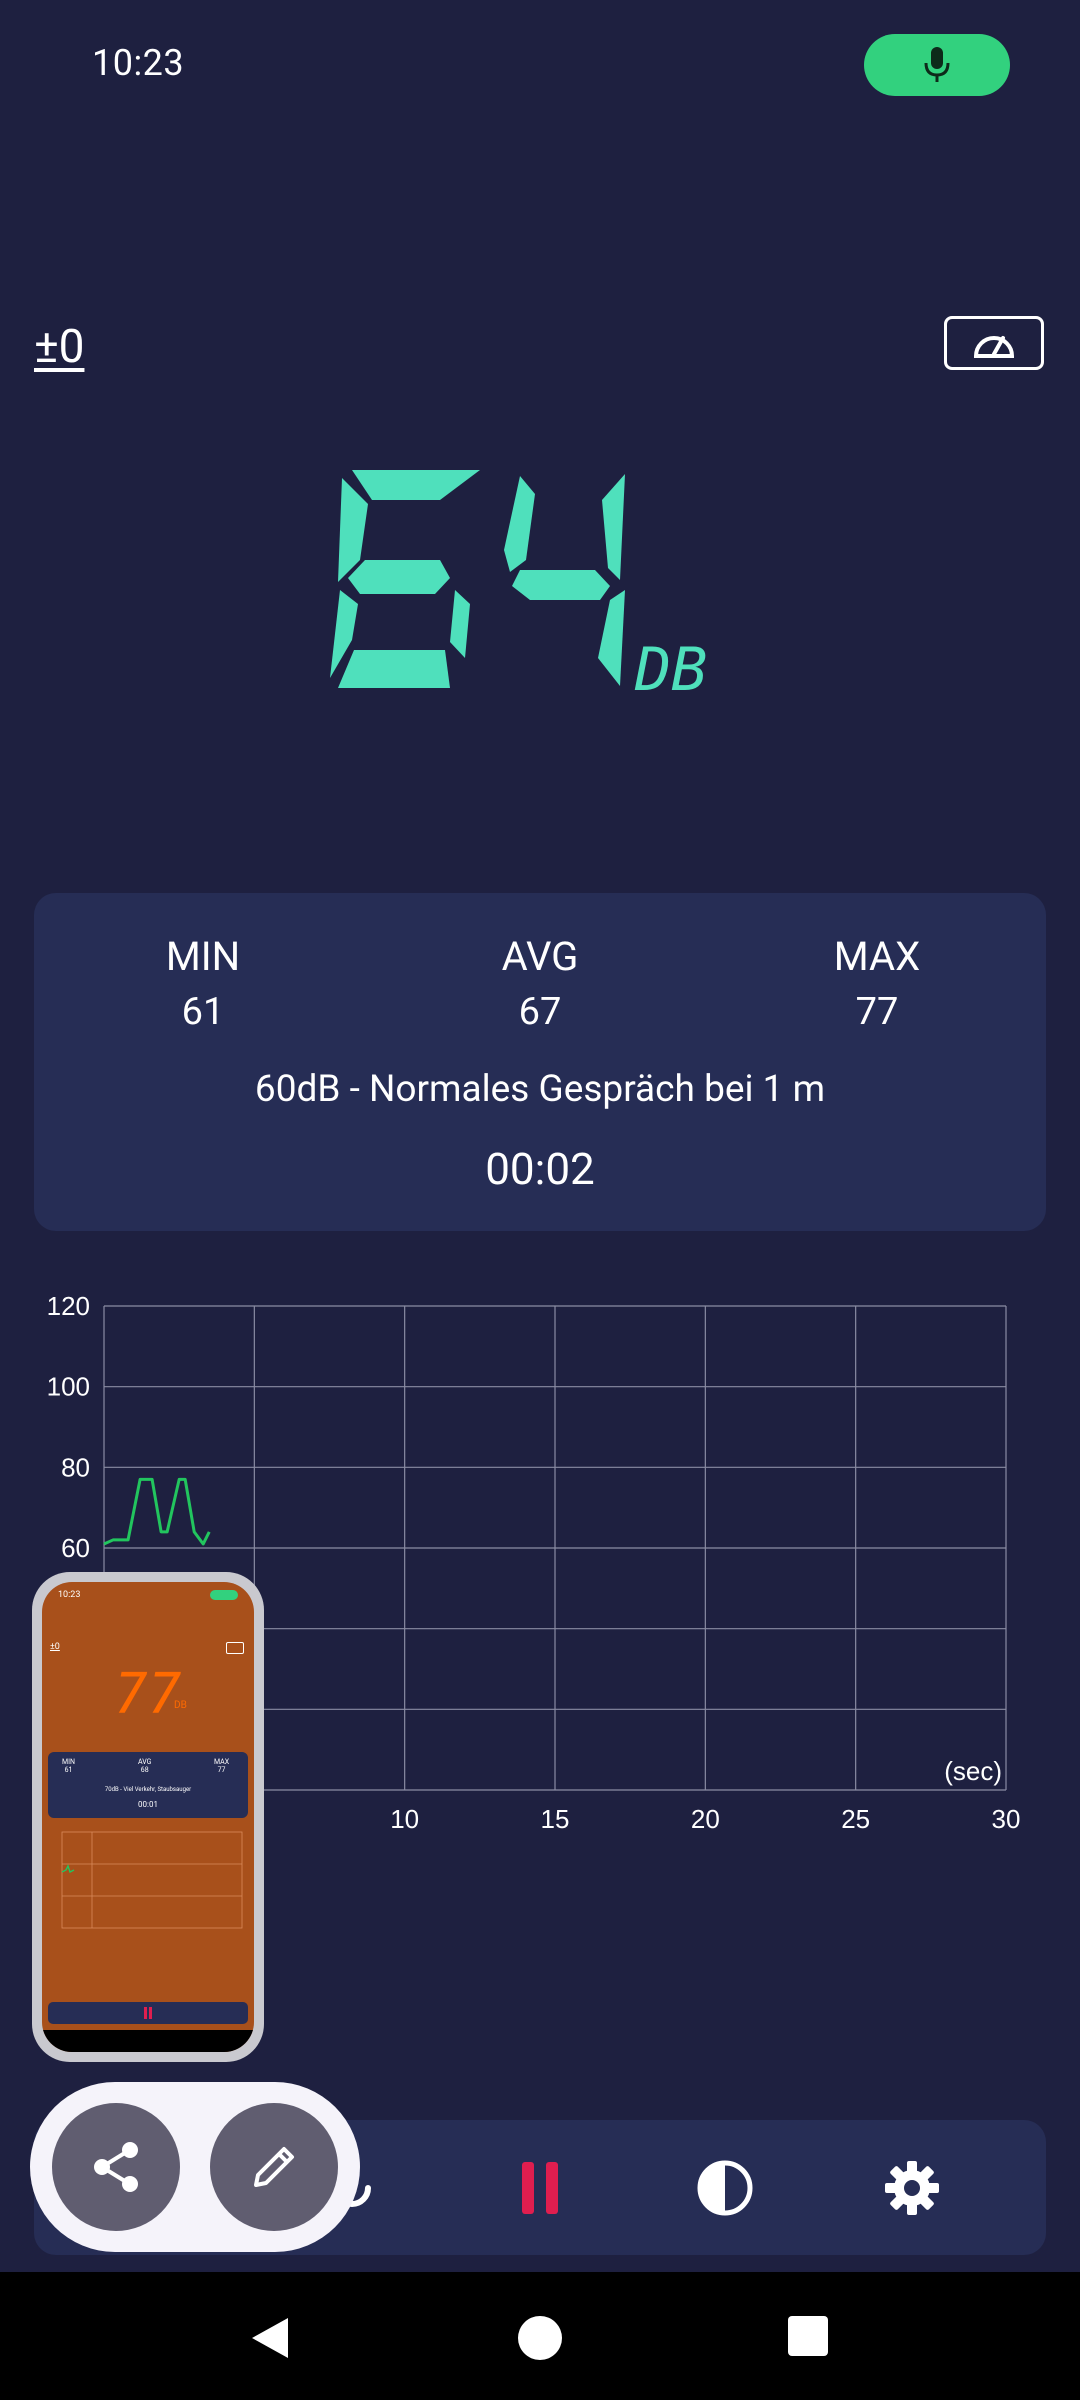  Describe the element at coordinates (148, 1789) in the screenshot. I see `preview-description: 70dB - Viel Verkehr, Staubsauger` at that location.